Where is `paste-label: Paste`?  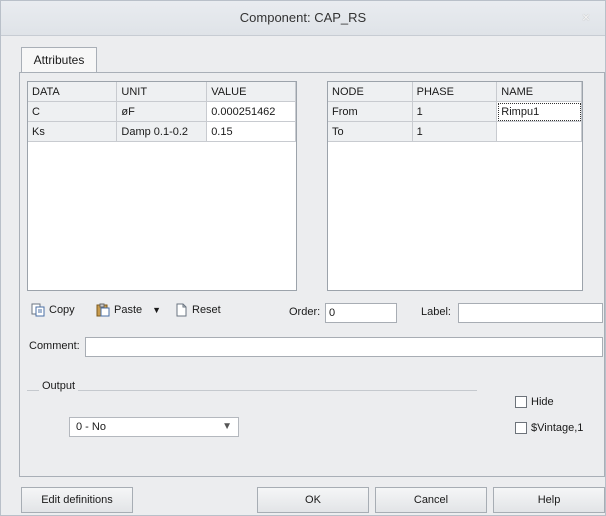 paste-label: Paste is located at coordinates (128, 310).